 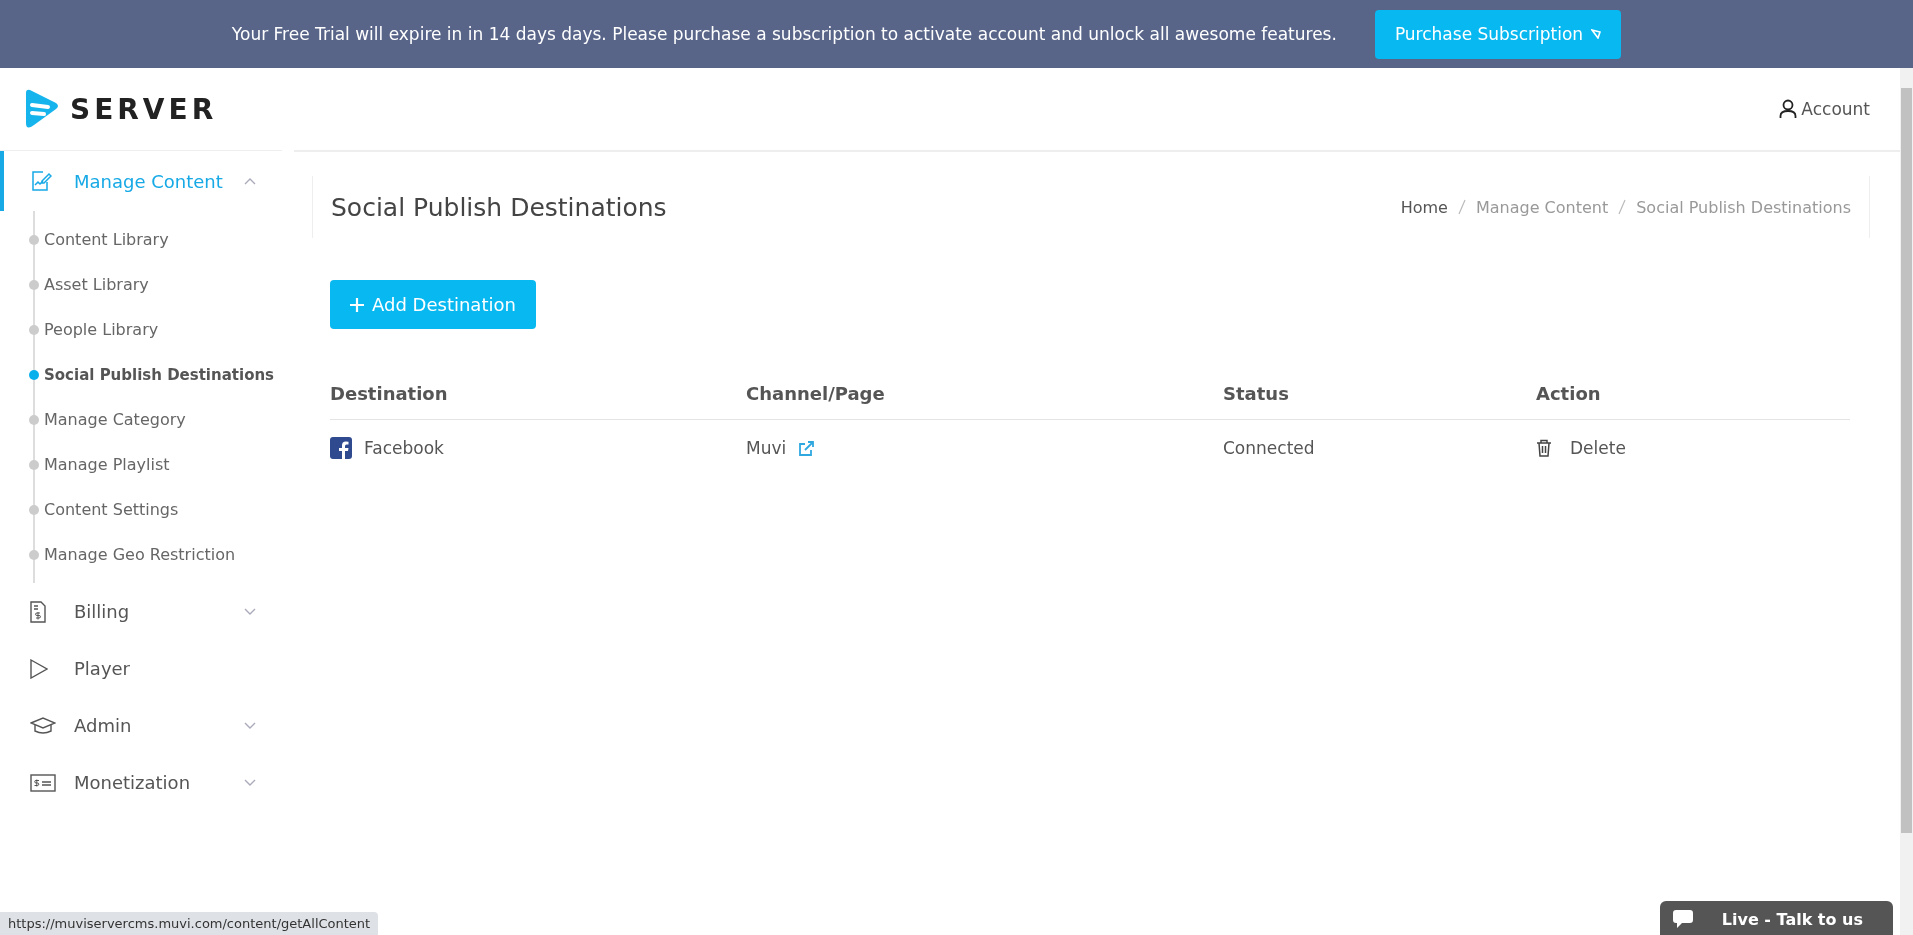 What do you see at coordinates (144, 109) in the screenshot?
I see `logo-text: SERVER` at bounding box center [144, 109].